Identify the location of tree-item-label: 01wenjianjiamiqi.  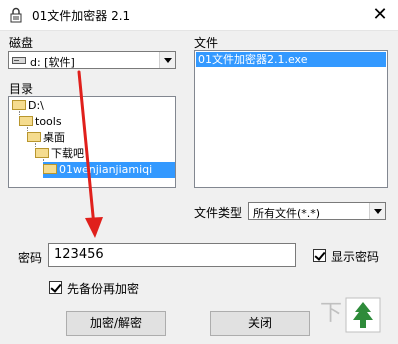
(106, 169).